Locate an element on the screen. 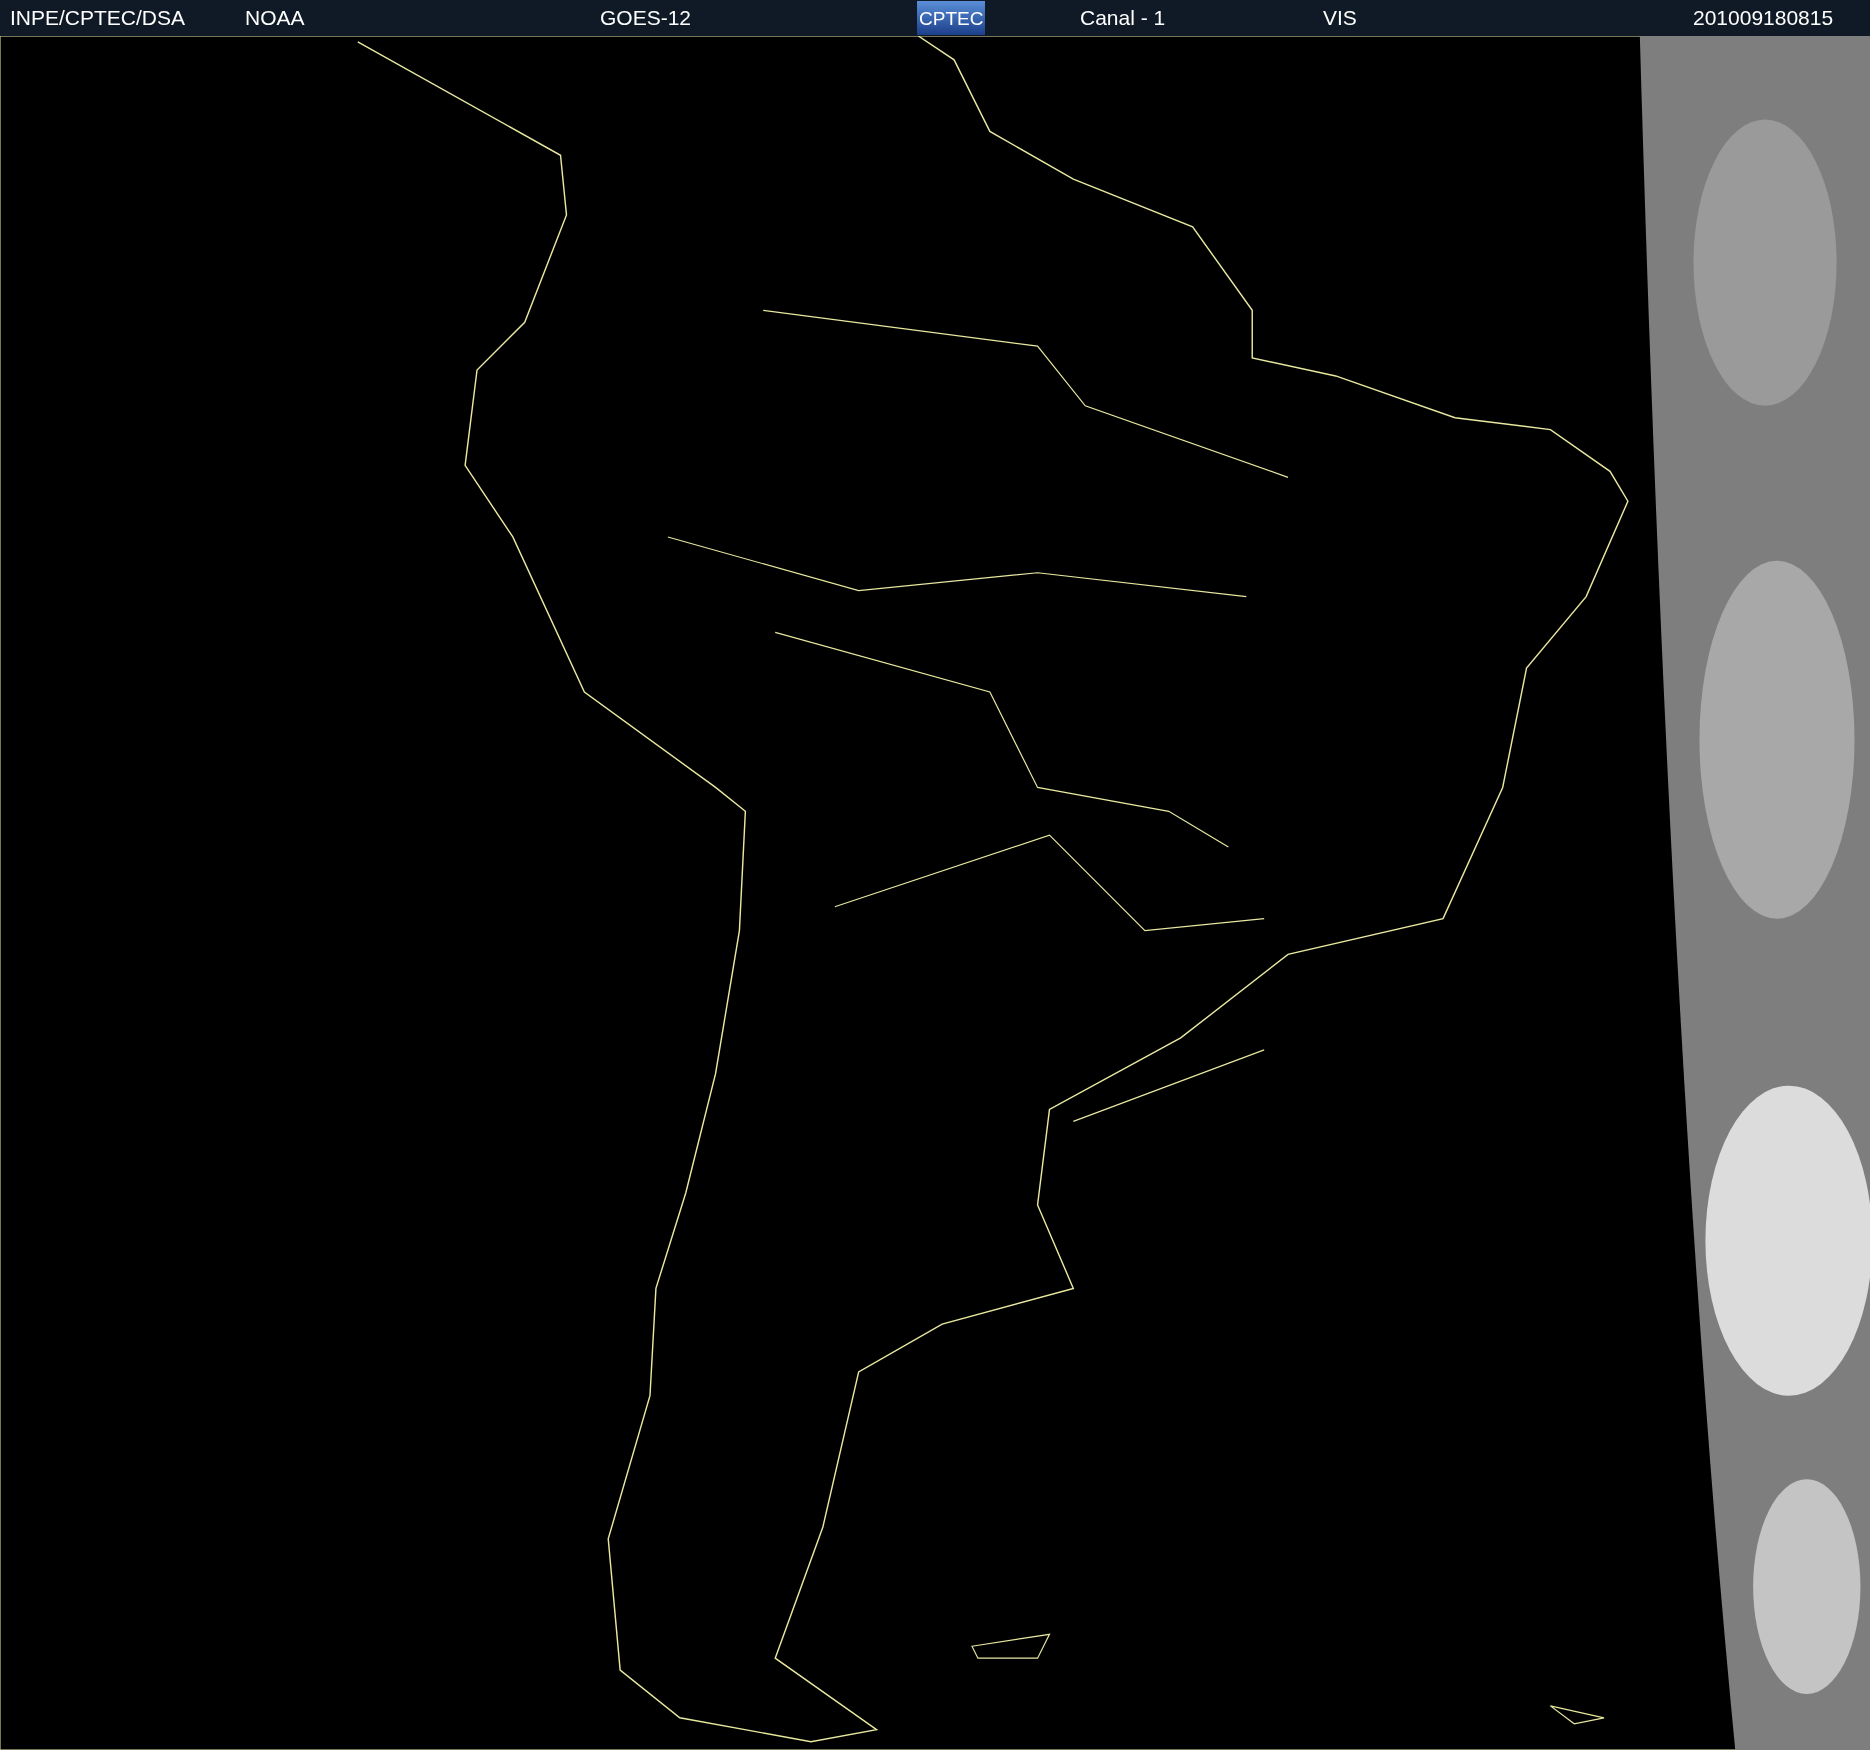 The image size is (1870, 1750). header-label: GOES-12 is located at coordinates (646, 18).